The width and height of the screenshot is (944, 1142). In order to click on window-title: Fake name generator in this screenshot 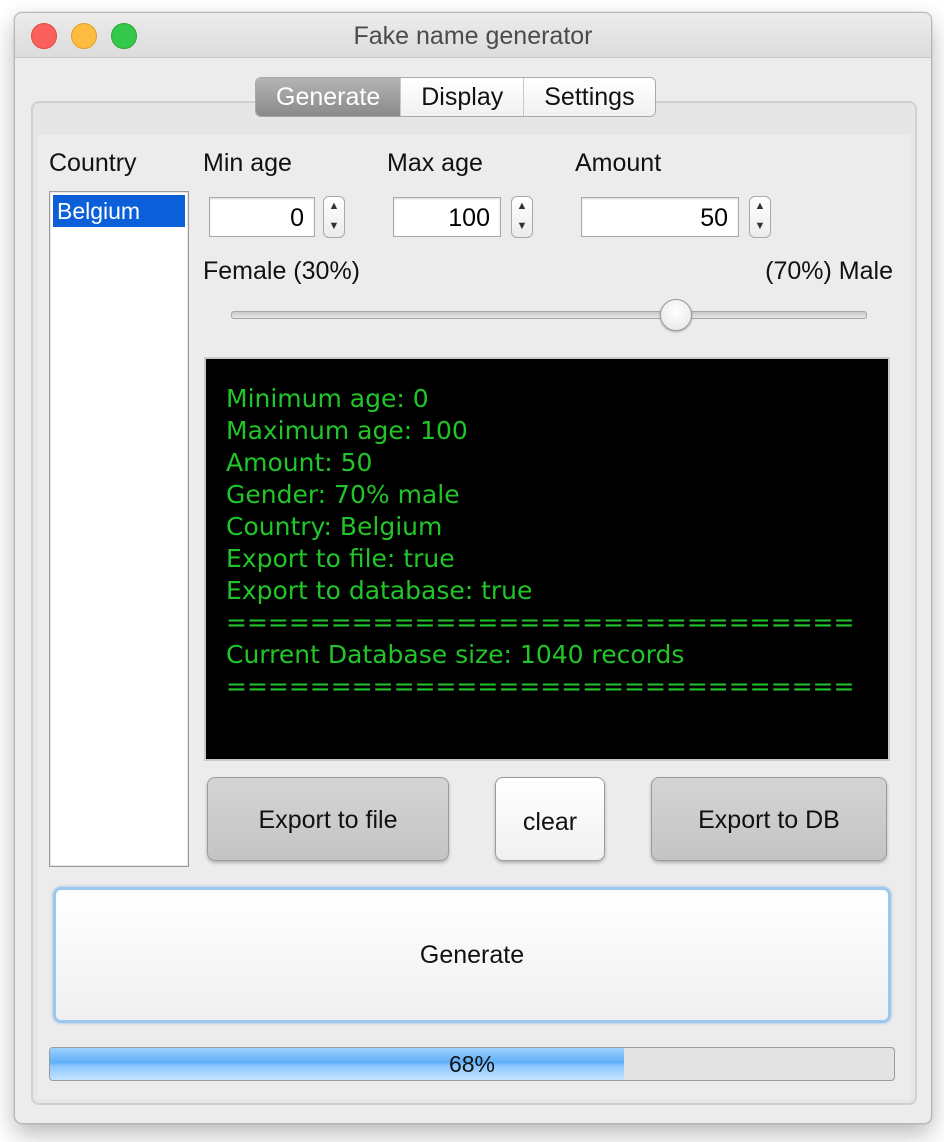, I will do `click(473, 36)`.